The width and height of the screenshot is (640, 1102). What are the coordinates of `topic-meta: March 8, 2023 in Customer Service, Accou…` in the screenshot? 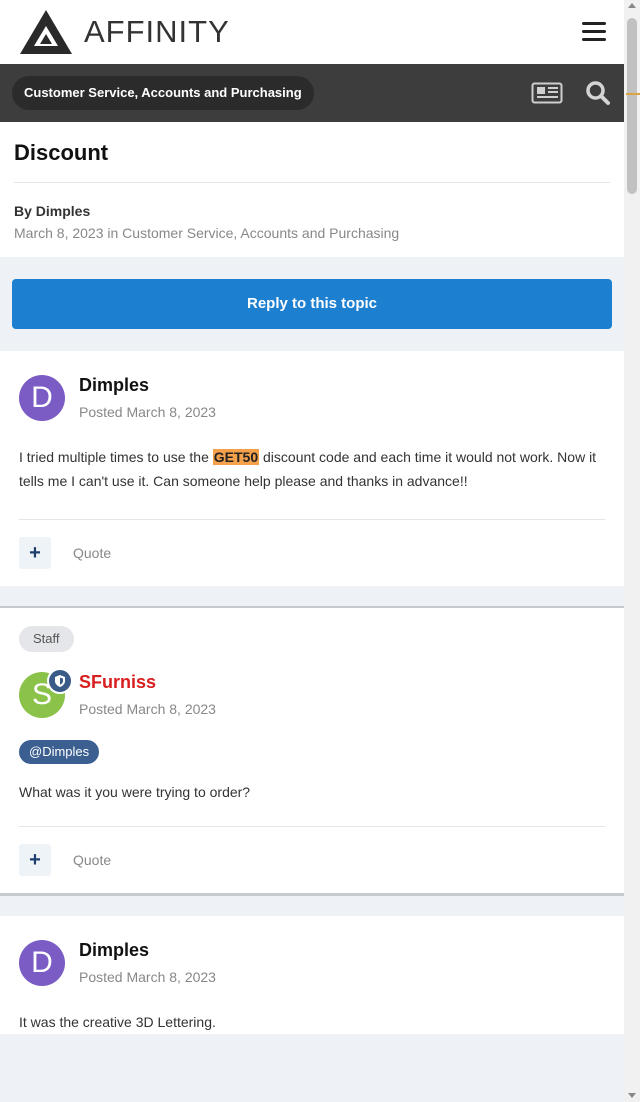 It's located at (207, 233).